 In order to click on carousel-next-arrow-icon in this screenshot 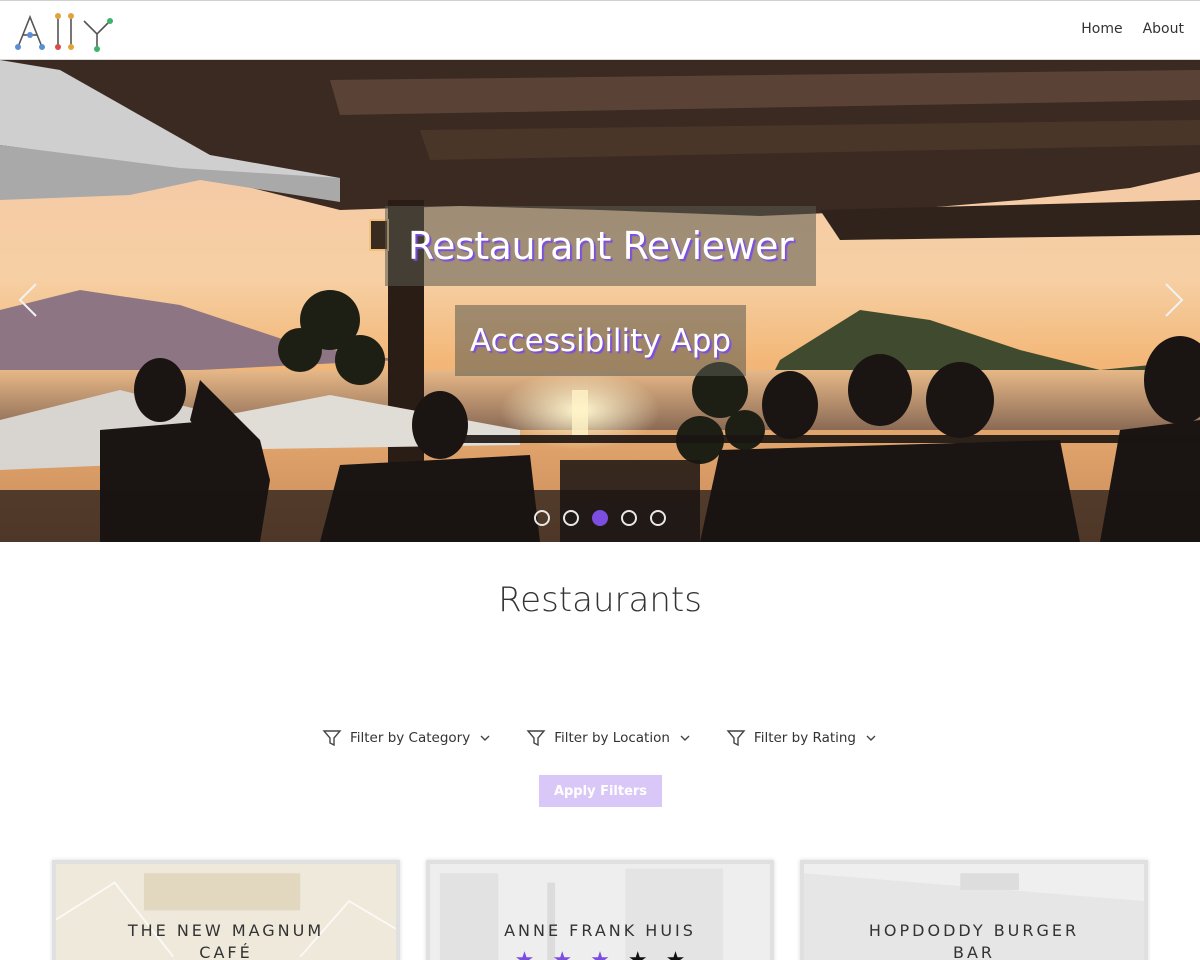, I will do `click(1173, 300)`.